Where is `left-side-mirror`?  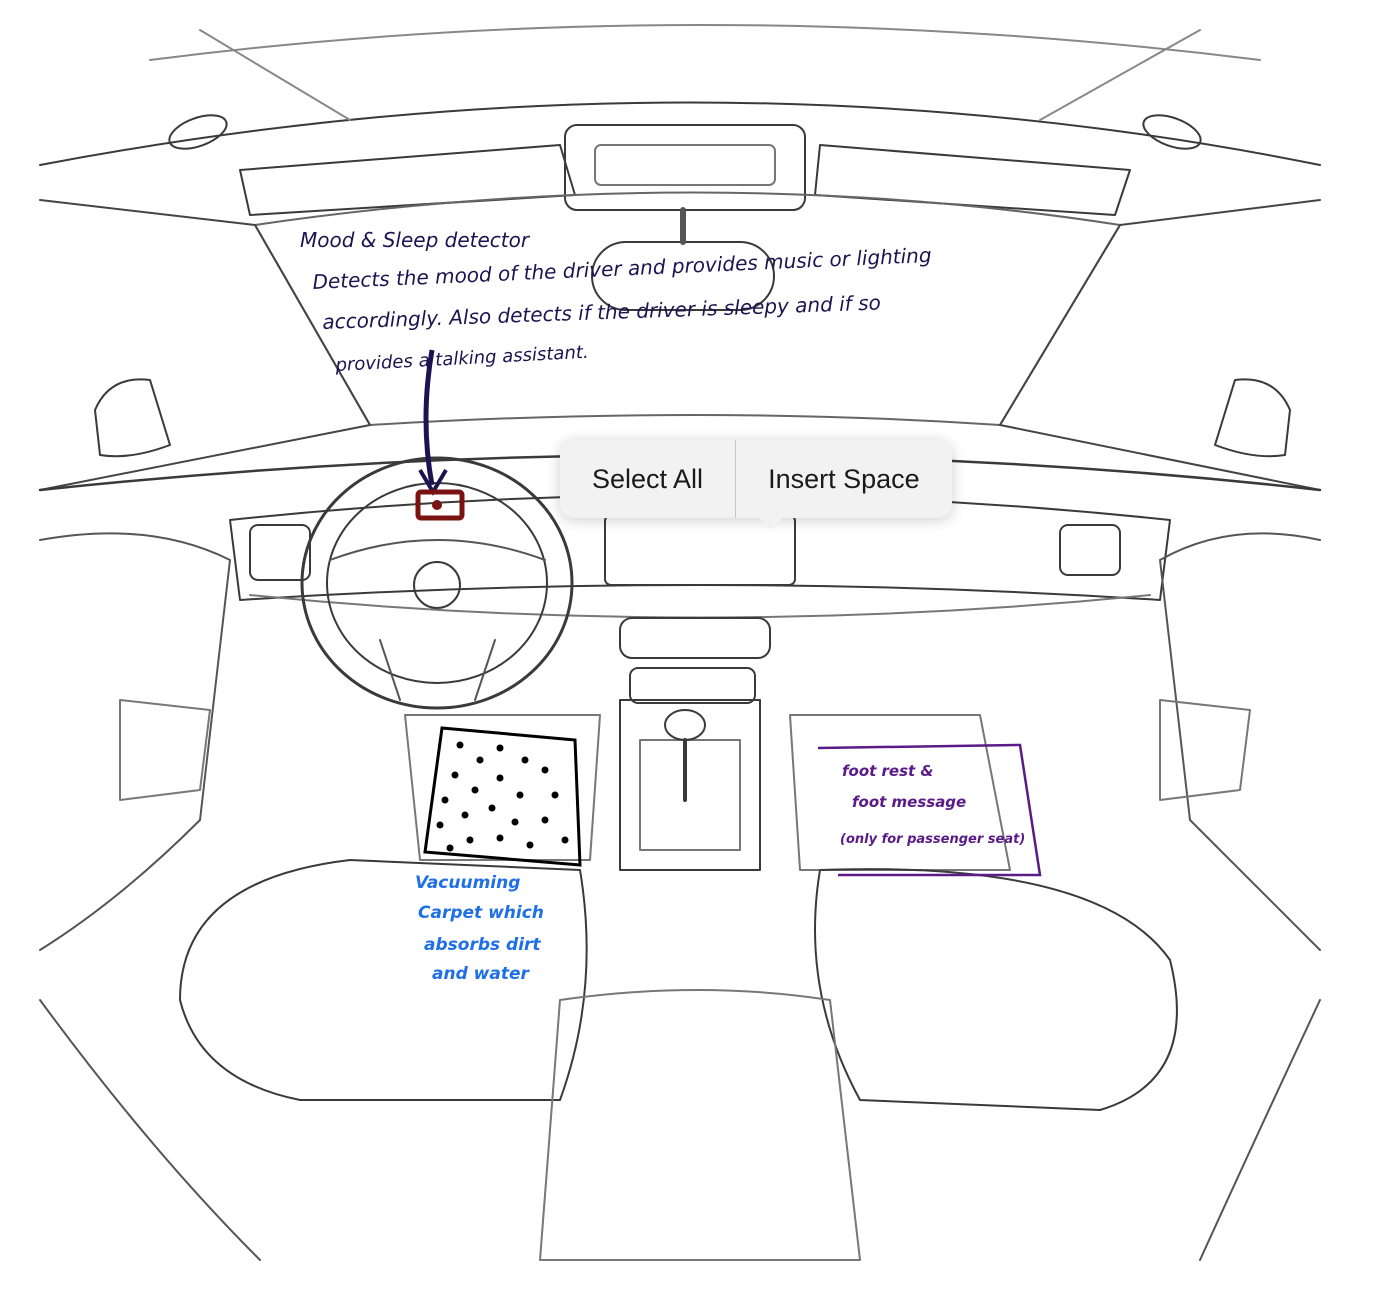
left-side-mirror is located at coordinates (132, 418).